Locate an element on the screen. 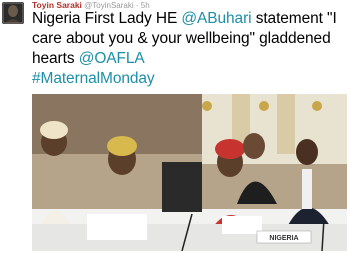 Image resolution: width=350 pixels, height=253 pixels. avatar is located at coordinates (13, 13).